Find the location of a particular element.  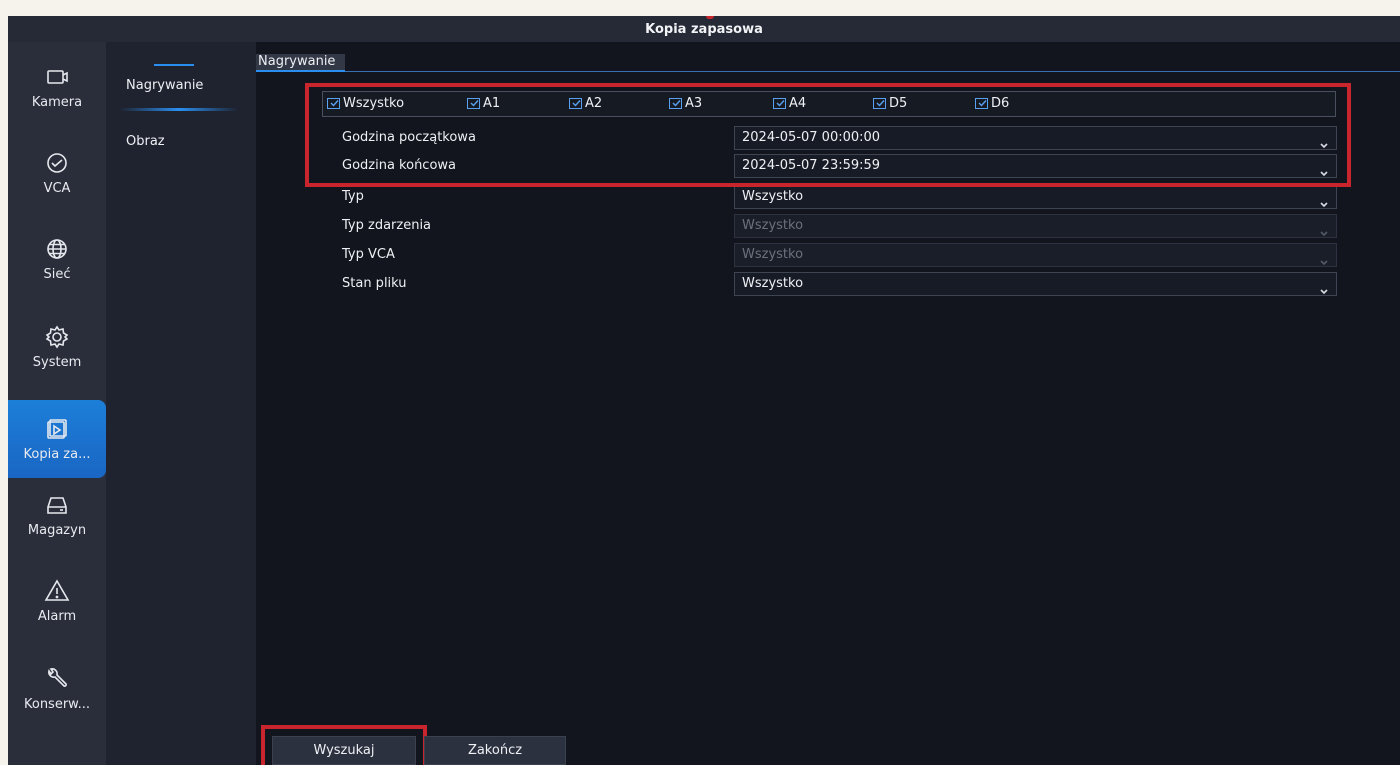

sidebar-item-alarm: Alarm is located at coordinates (57, 601).